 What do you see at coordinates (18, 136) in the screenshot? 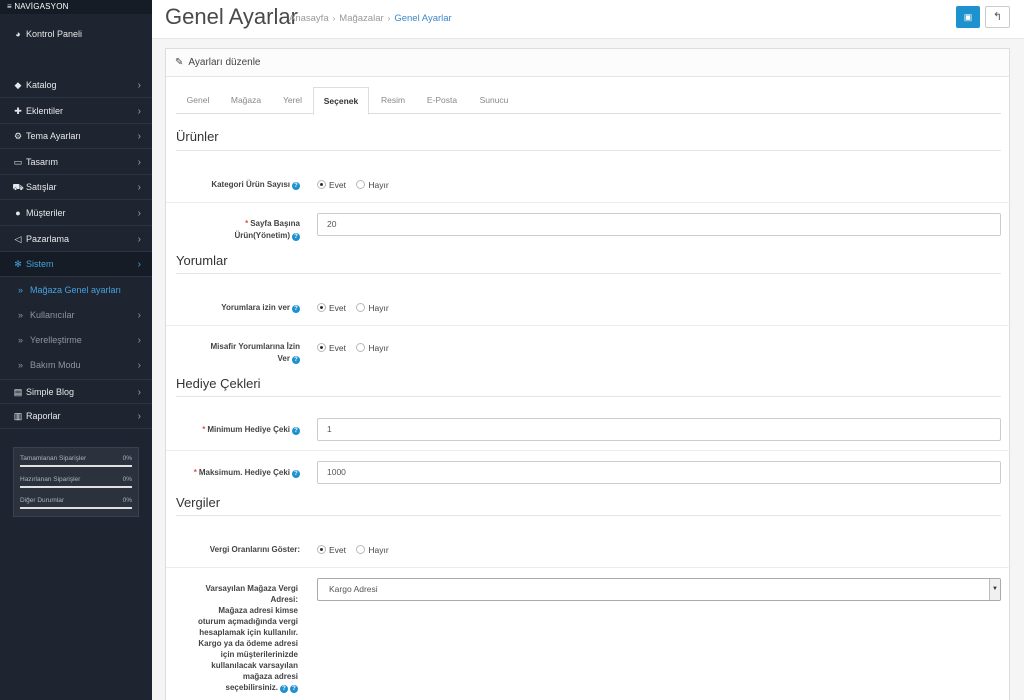
I see `cogs-icon: ⚙` at bounding box center [18, 136].